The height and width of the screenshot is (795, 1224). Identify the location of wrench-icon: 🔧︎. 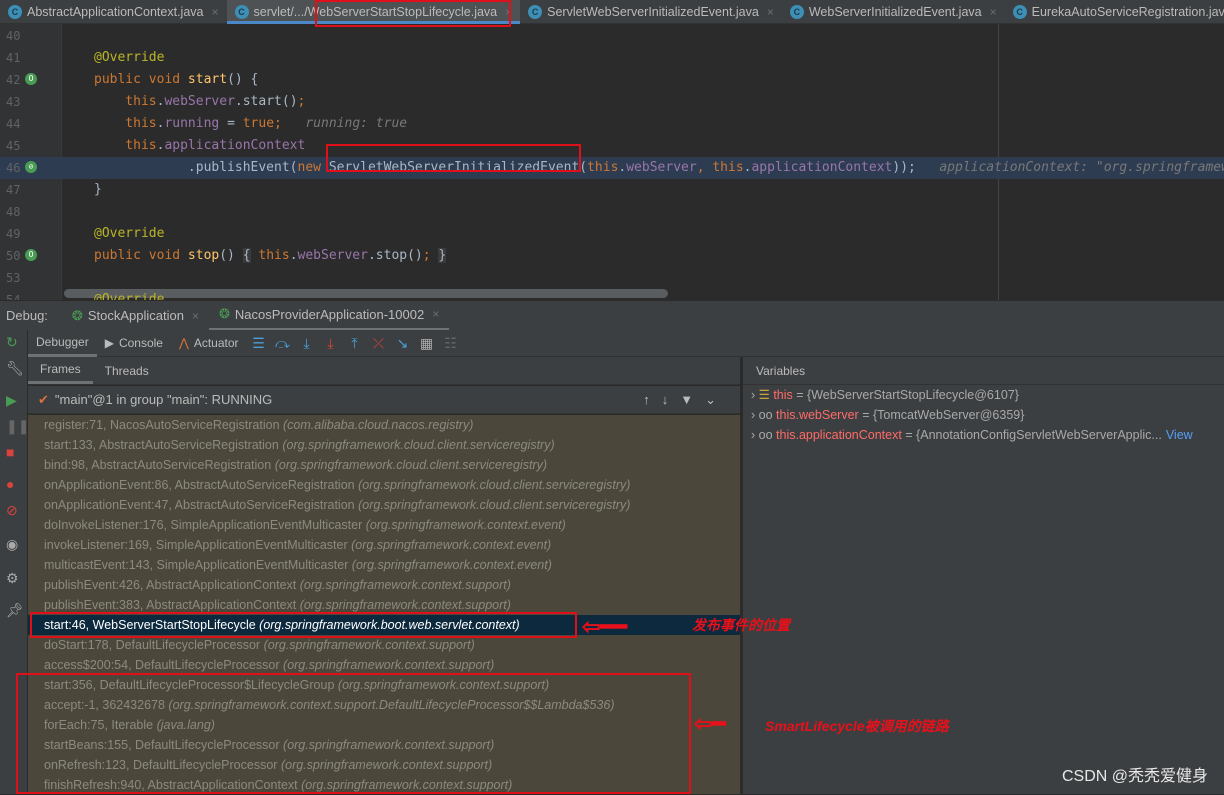
(15, 368).